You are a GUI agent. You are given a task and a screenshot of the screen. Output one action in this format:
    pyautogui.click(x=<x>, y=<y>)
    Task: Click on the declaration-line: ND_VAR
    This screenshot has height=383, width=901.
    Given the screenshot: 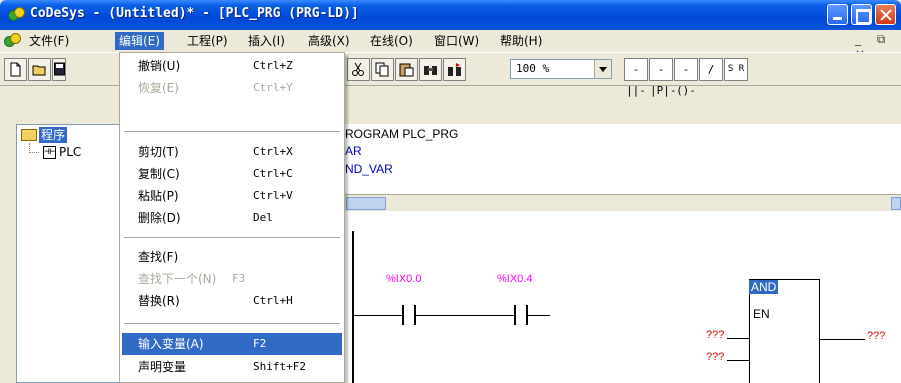 What is the action you would take?
    pyautogui.click(x=369, y=169)
    